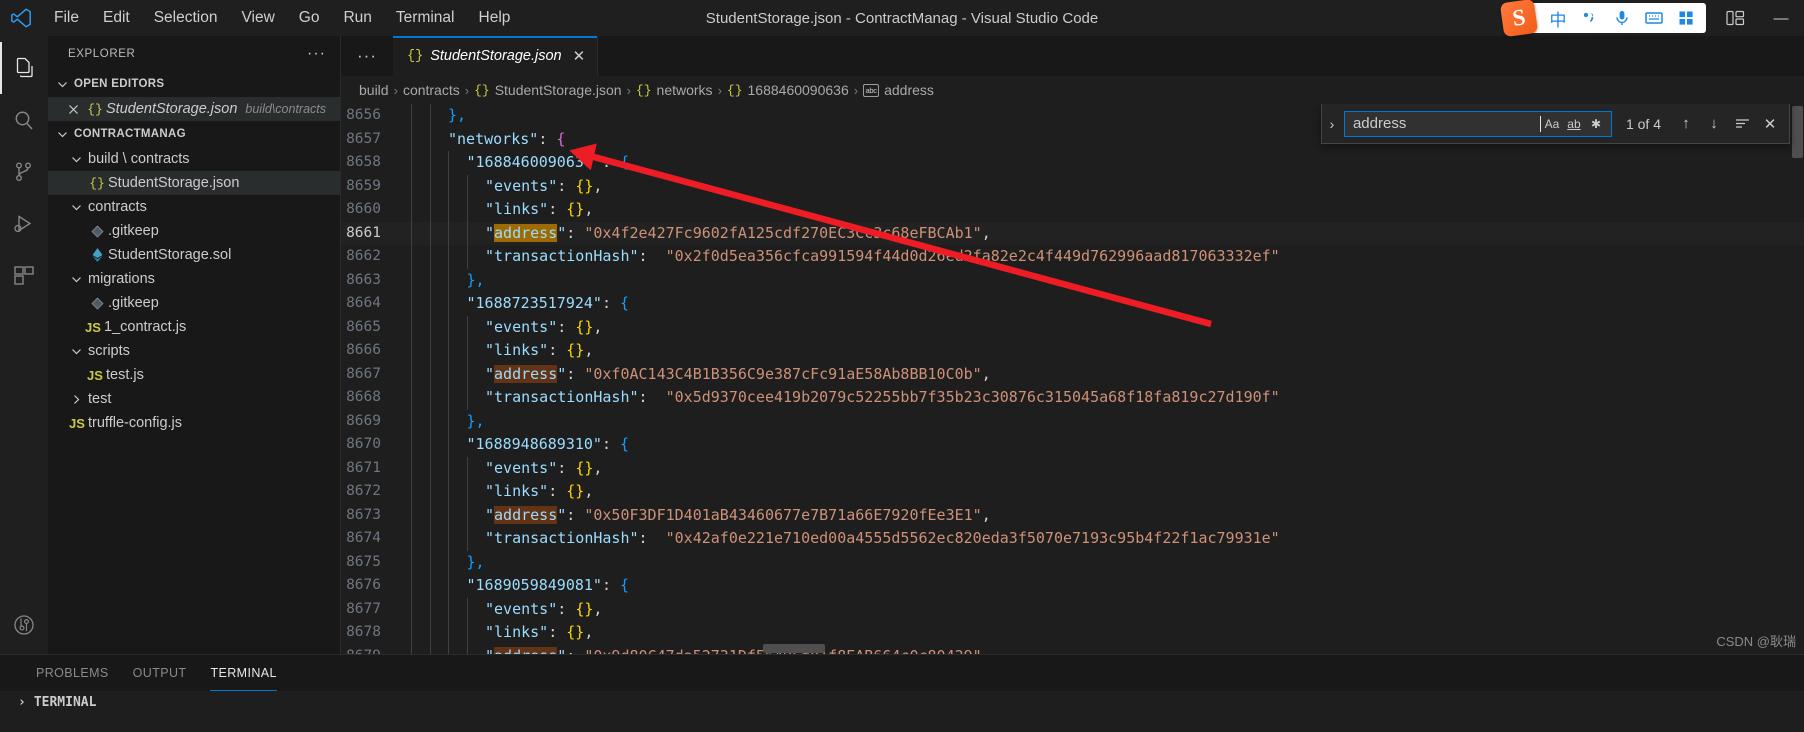  What do you see at coordinates (431, 90) in the screenshot?
I see `breadcrumb-item-contracts: contracts` at bounding box center [431, 90].